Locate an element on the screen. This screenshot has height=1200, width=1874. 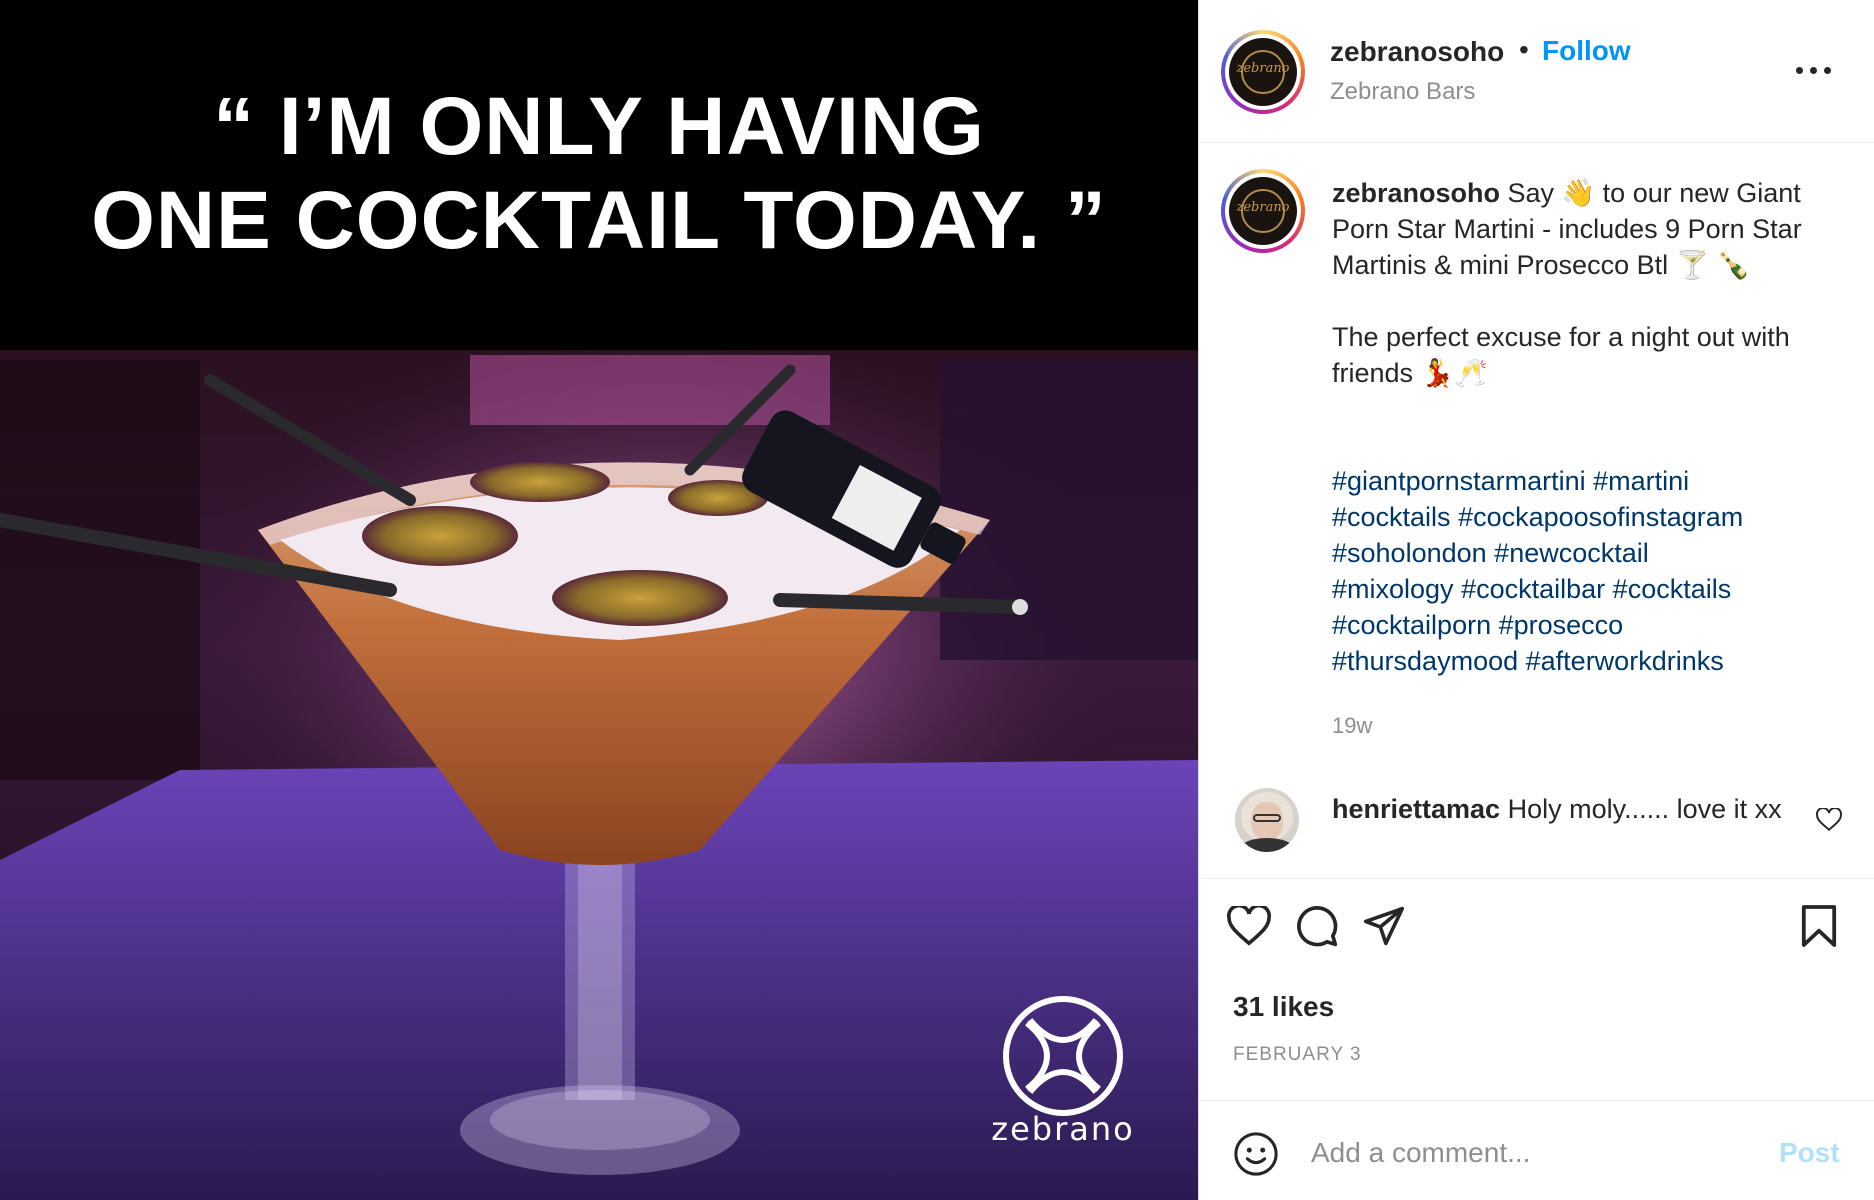
likes-count: 31 likes is located at coordinates (1283, 1007).